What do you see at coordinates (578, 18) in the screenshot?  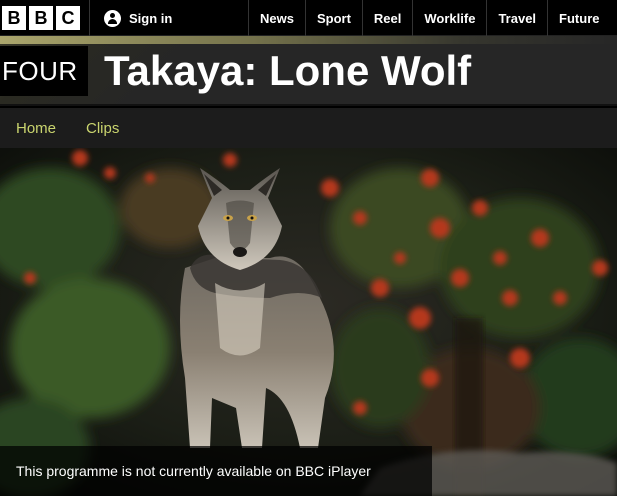 I see `nav-link-future: Future` at bounding box center [578, 18].